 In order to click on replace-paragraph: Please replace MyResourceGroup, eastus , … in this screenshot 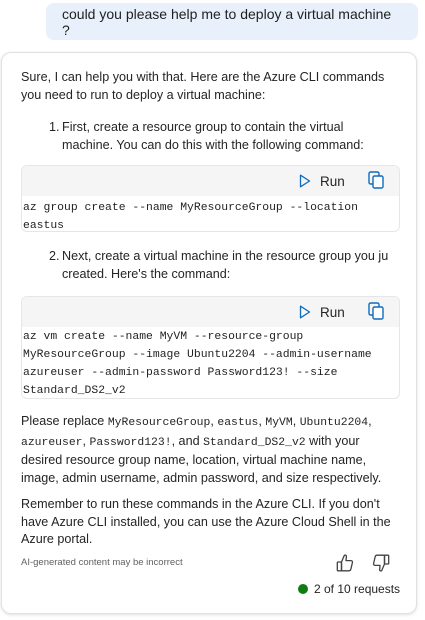, I will do `click(212, 450)`.